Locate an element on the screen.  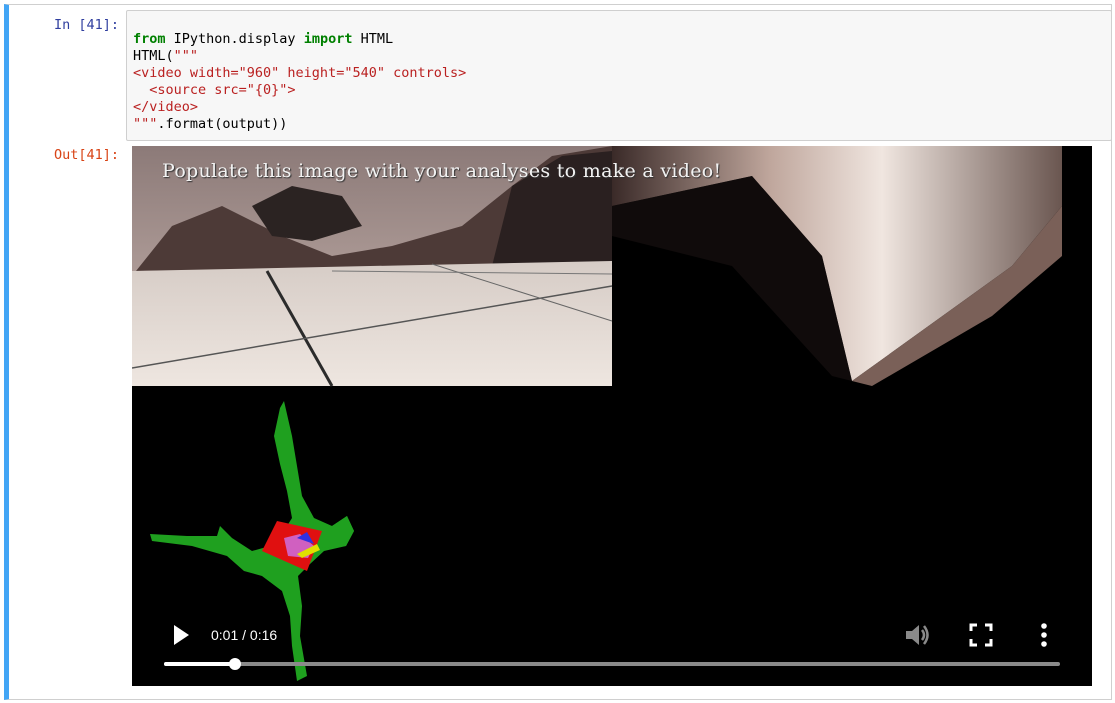
fullscreen-icon is located at coordinates (981, 635).